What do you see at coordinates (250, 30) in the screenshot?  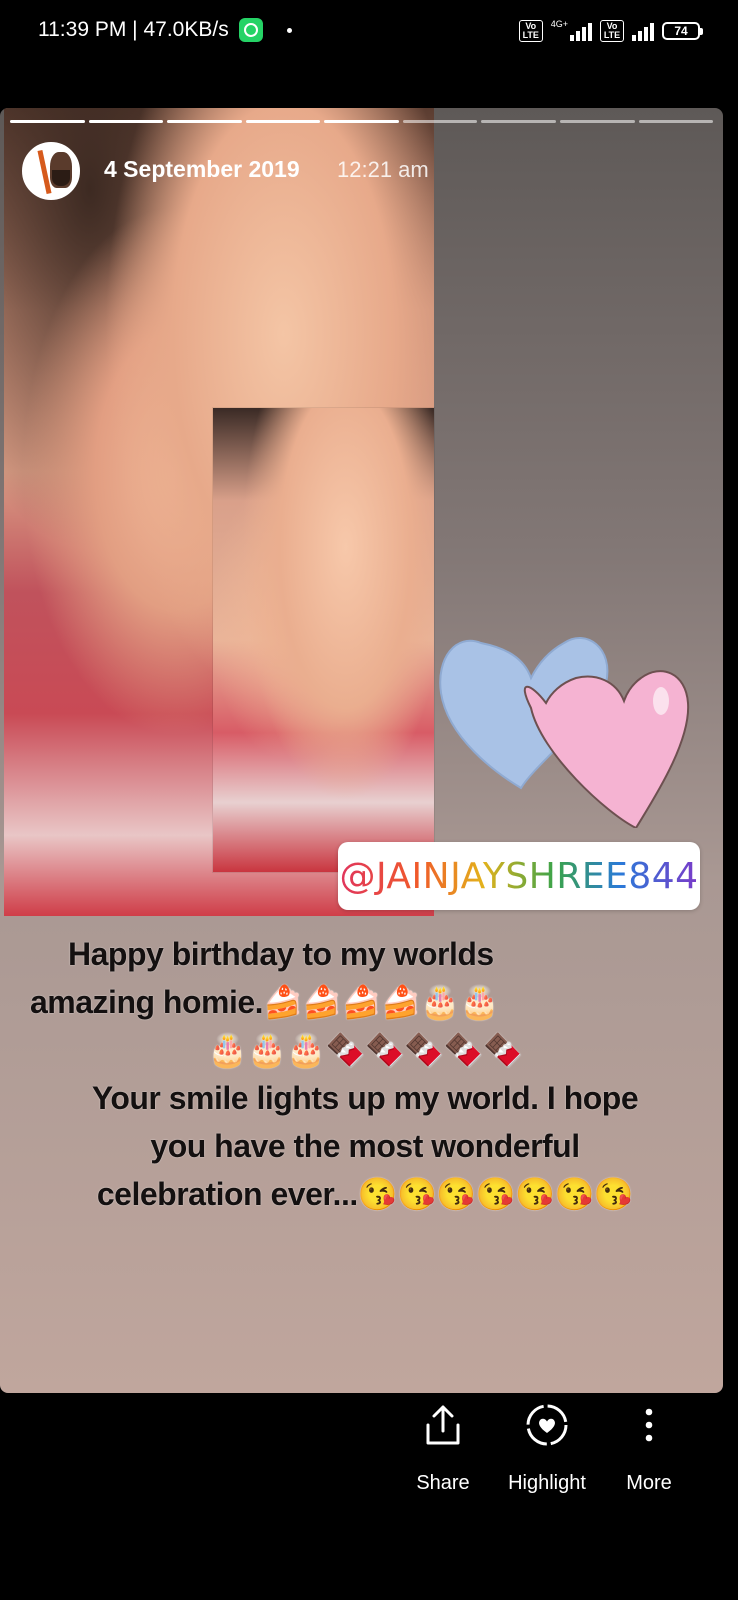 I see `whatsapp-notification-icon` at bounding box center [250, 30].